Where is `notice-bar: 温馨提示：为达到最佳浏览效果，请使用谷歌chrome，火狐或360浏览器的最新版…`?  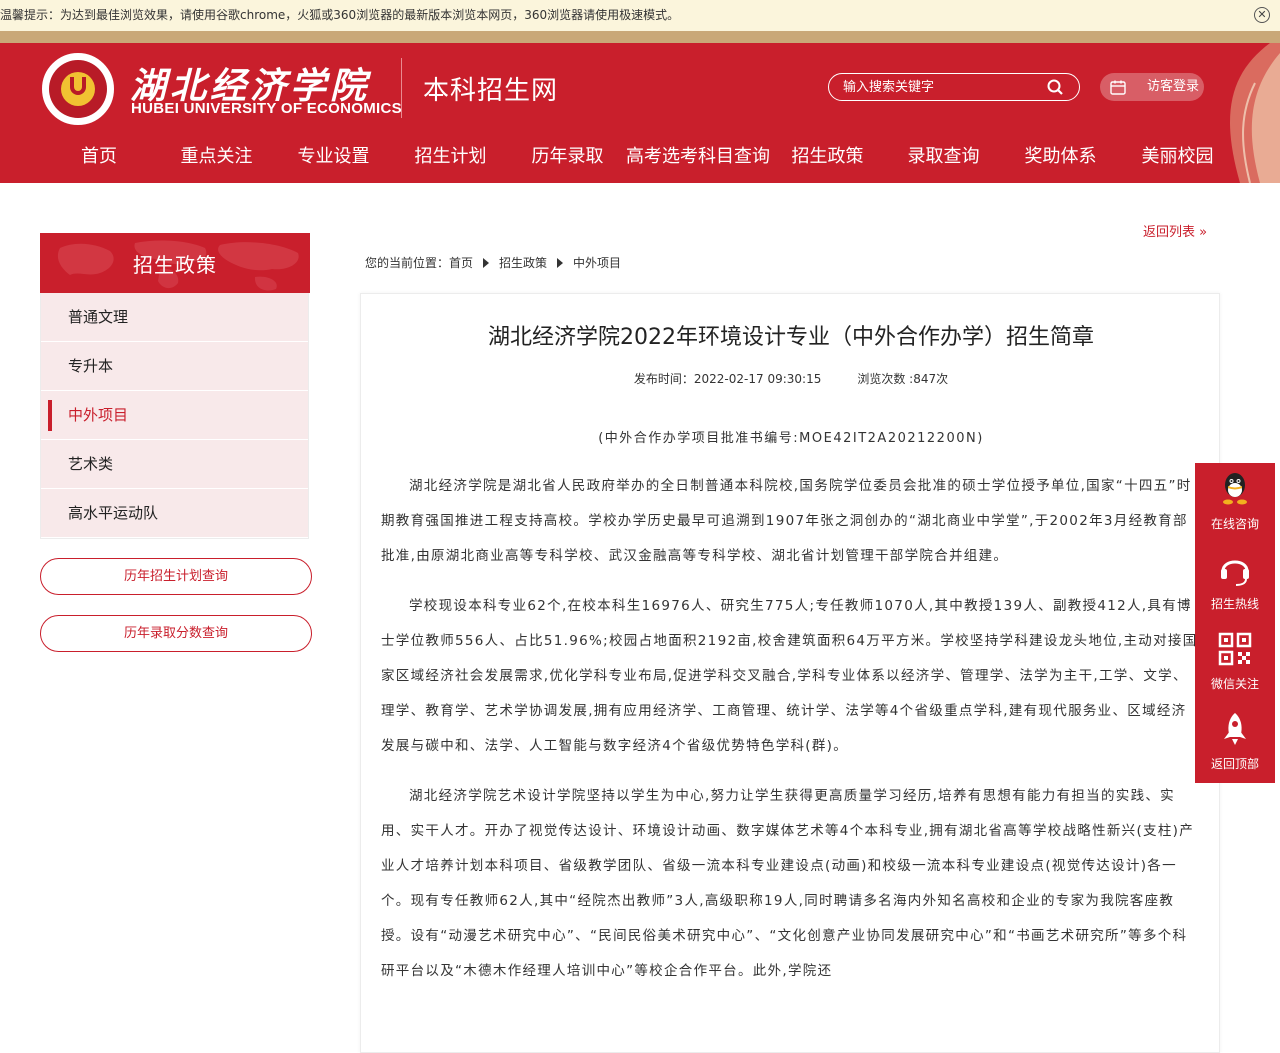 notice-bar: 温馨提示：为达到最佳浏览效果，请使用谷歌chrome，火狐或360浏览器的最新版… is located at coordinates (640, 15).